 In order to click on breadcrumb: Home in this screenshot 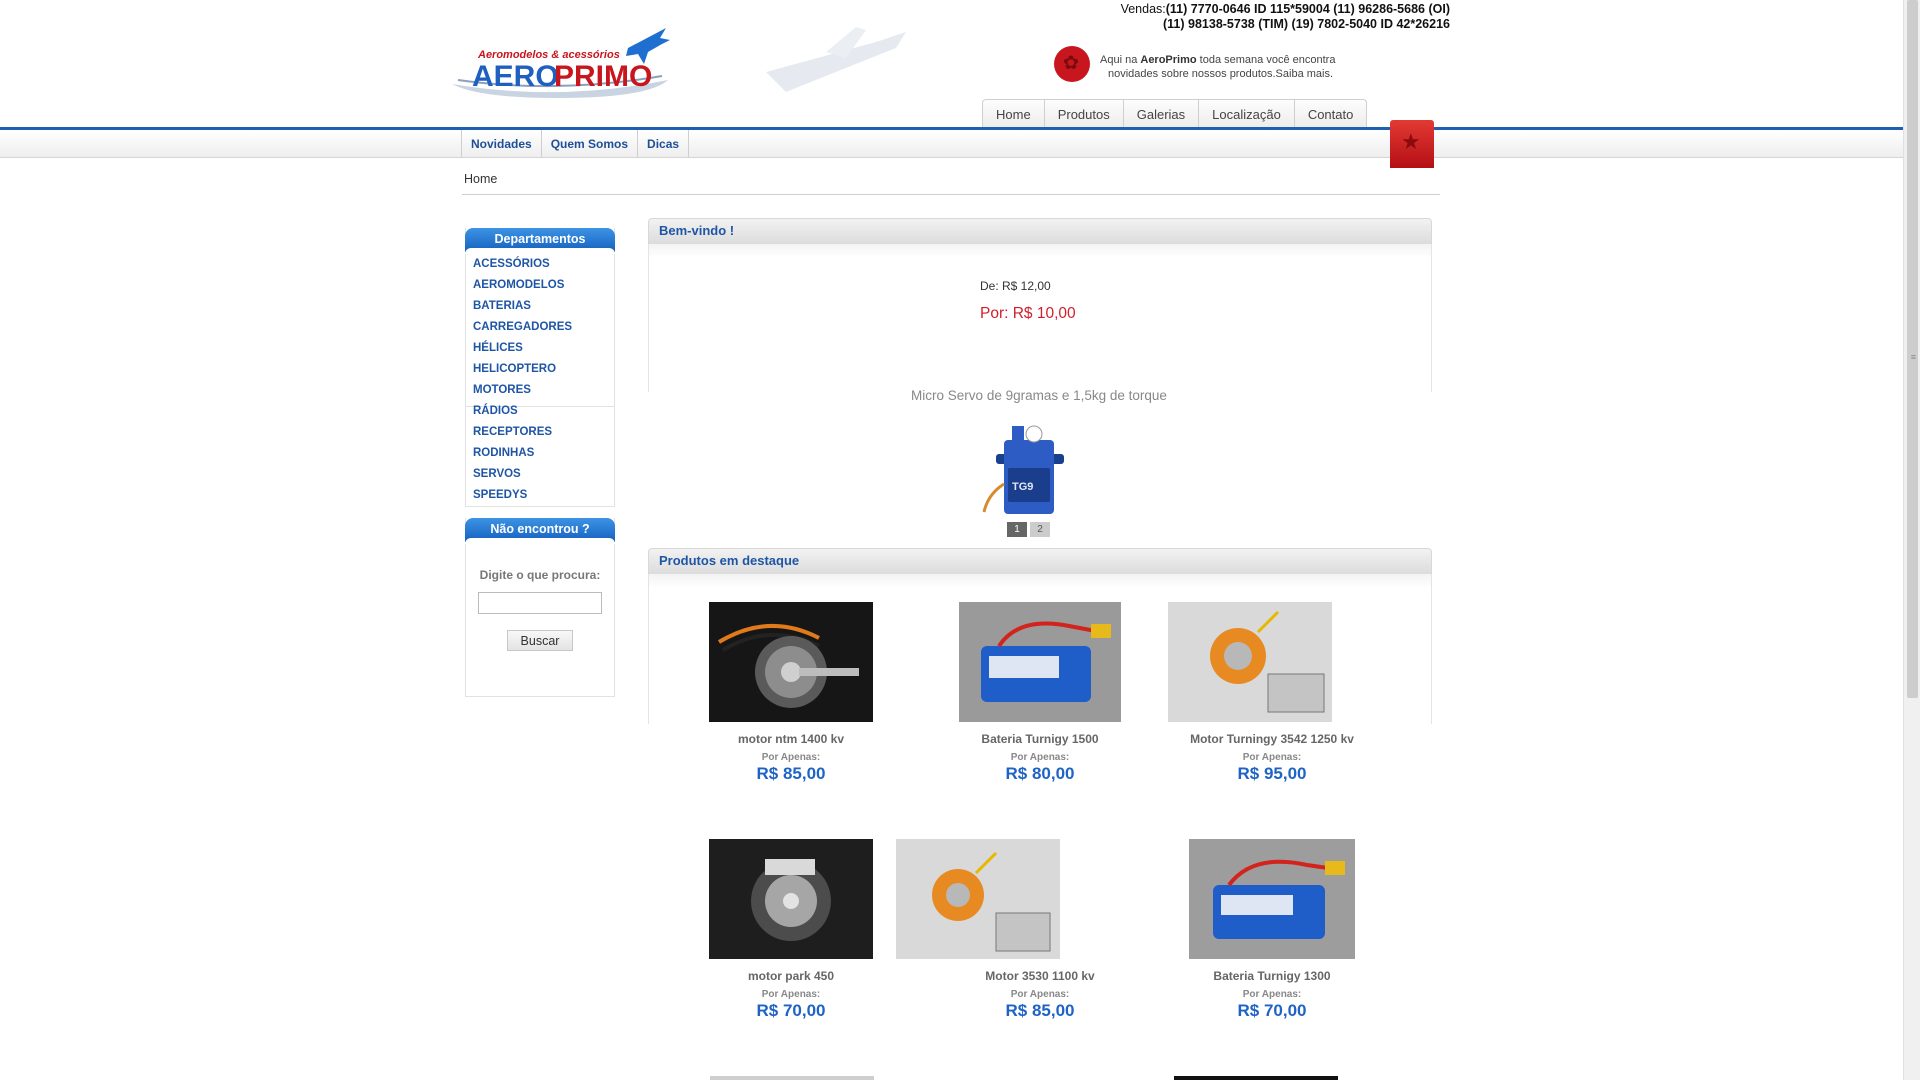, I will do `click(480, 179)`.